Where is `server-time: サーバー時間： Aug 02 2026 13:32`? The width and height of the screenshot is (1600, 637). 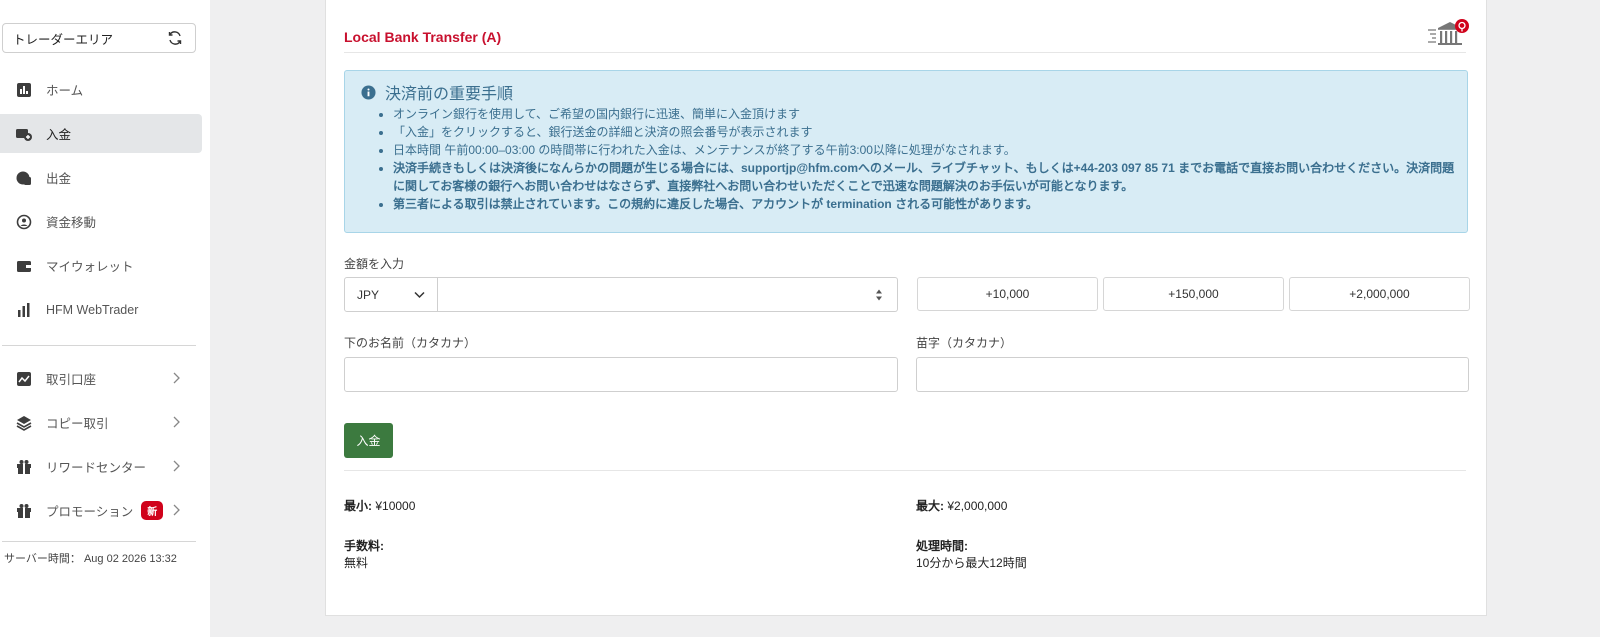 server-time: サーバー時間： Aug 02 2026 13:32 is located at coordinates (90, 559).